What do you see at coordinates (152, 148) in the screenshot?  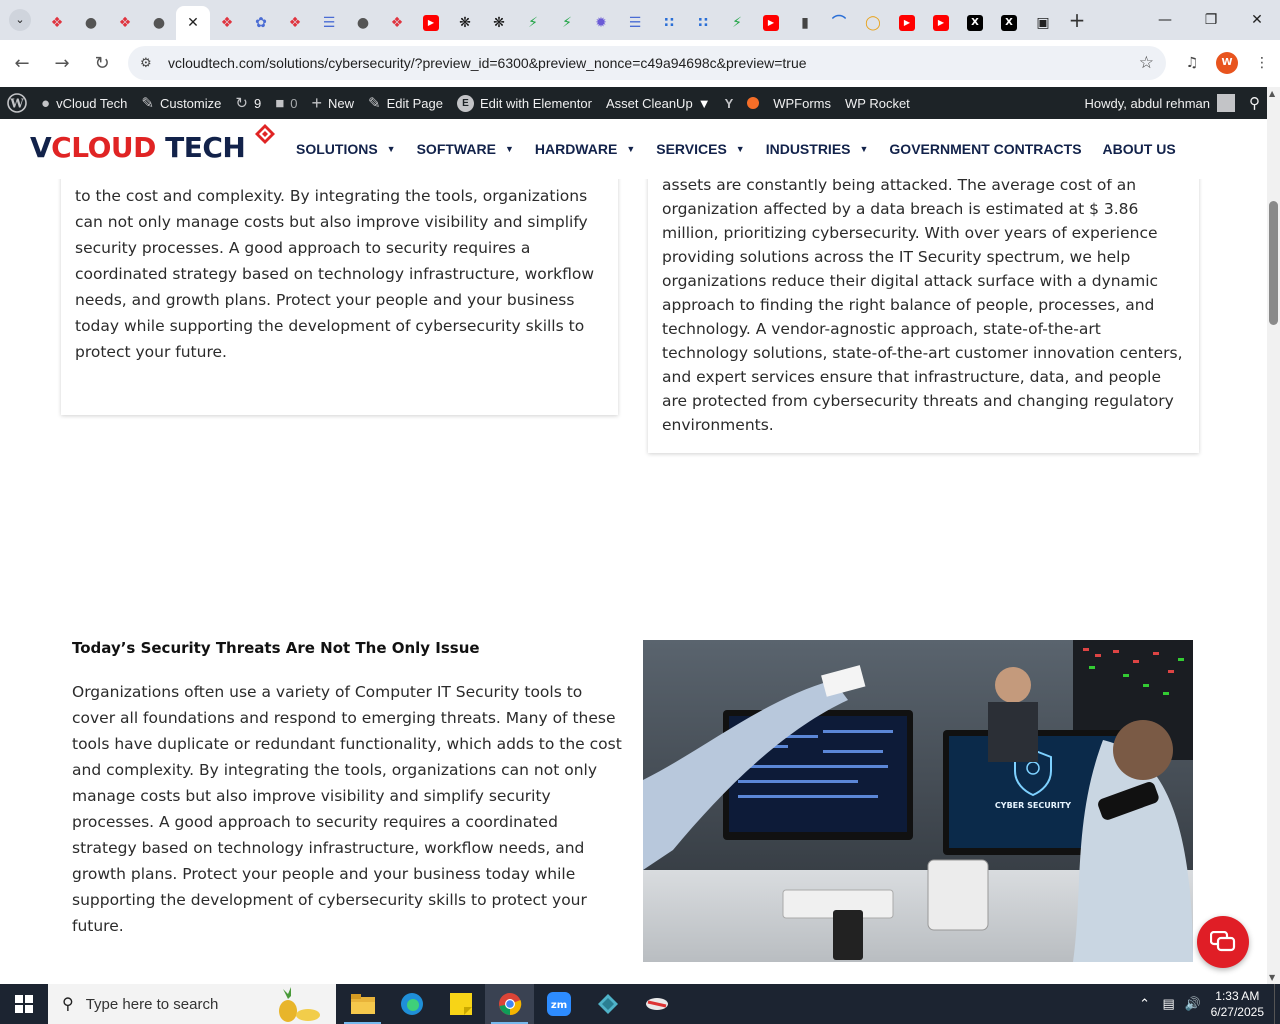 I see `site-logo: VCLOUD TECH` at bounding box center [152, 148].